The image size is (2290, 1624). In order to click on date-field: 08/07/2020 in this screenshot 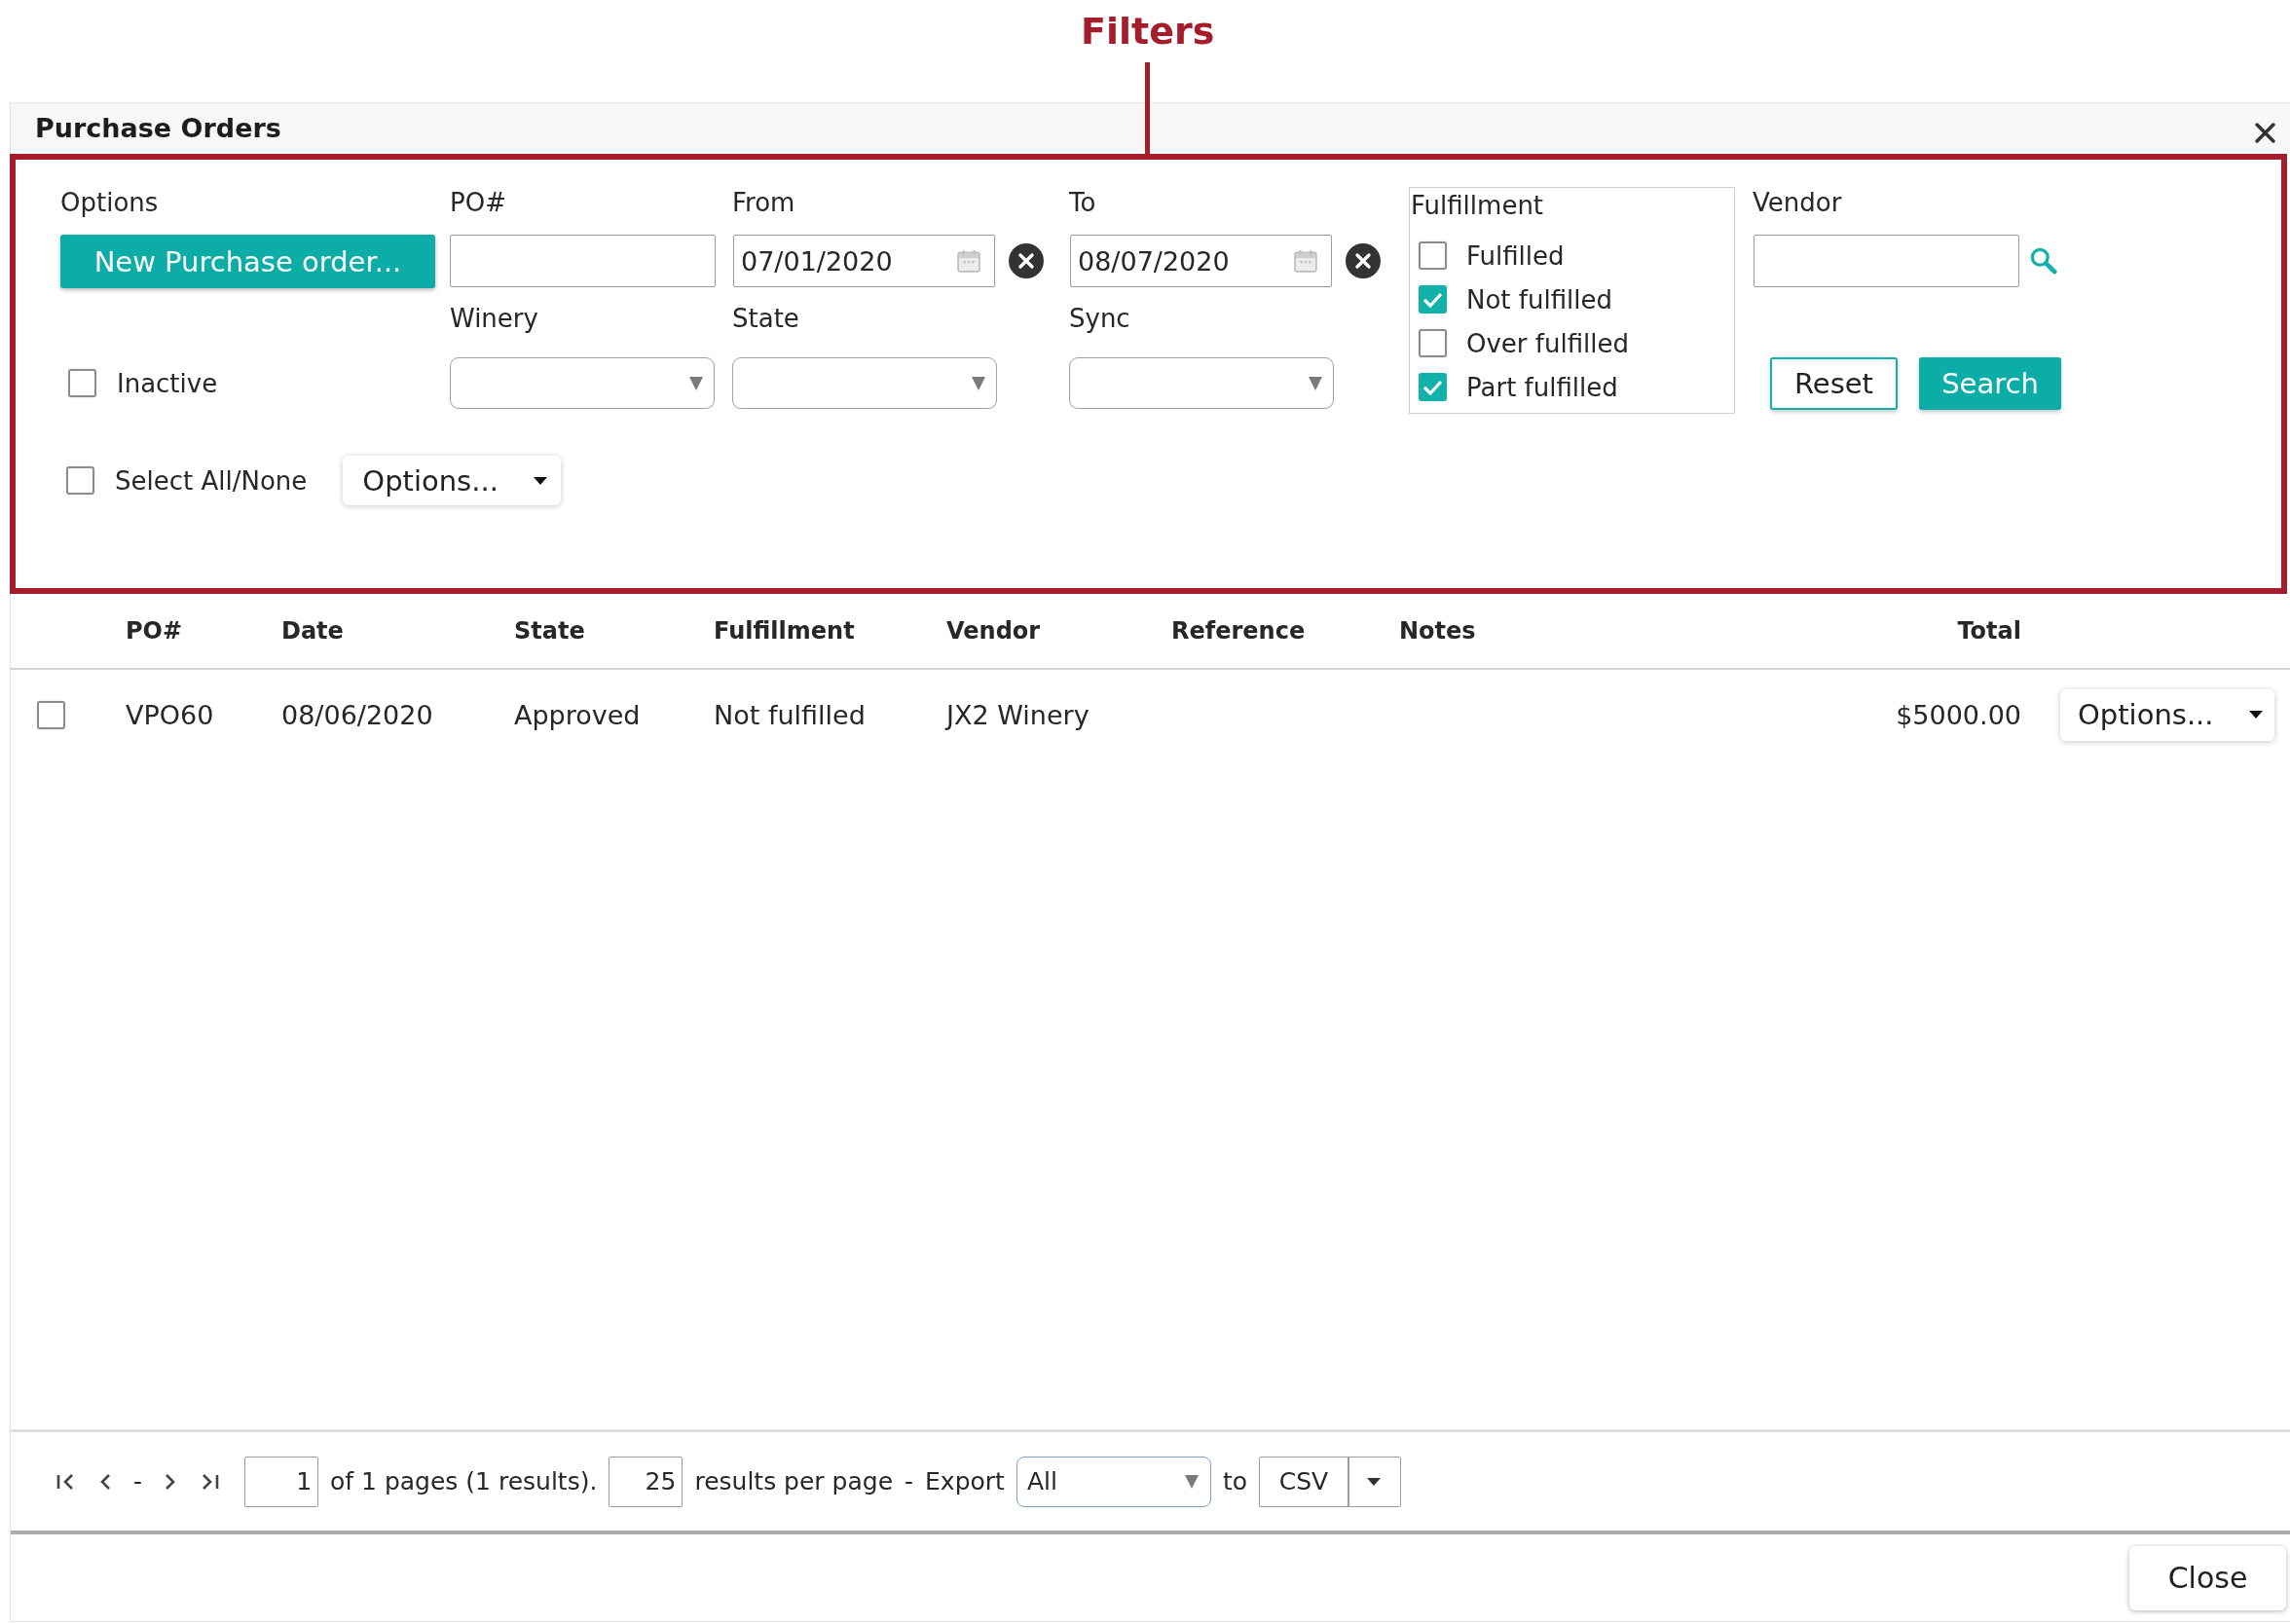, I will do `click(1201, 261)`.